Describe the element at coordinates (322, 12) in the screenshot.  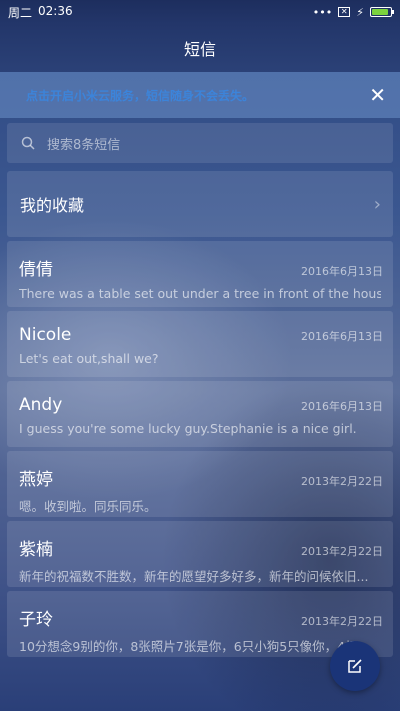
I see `signal-dots-icon: •••` at that location.